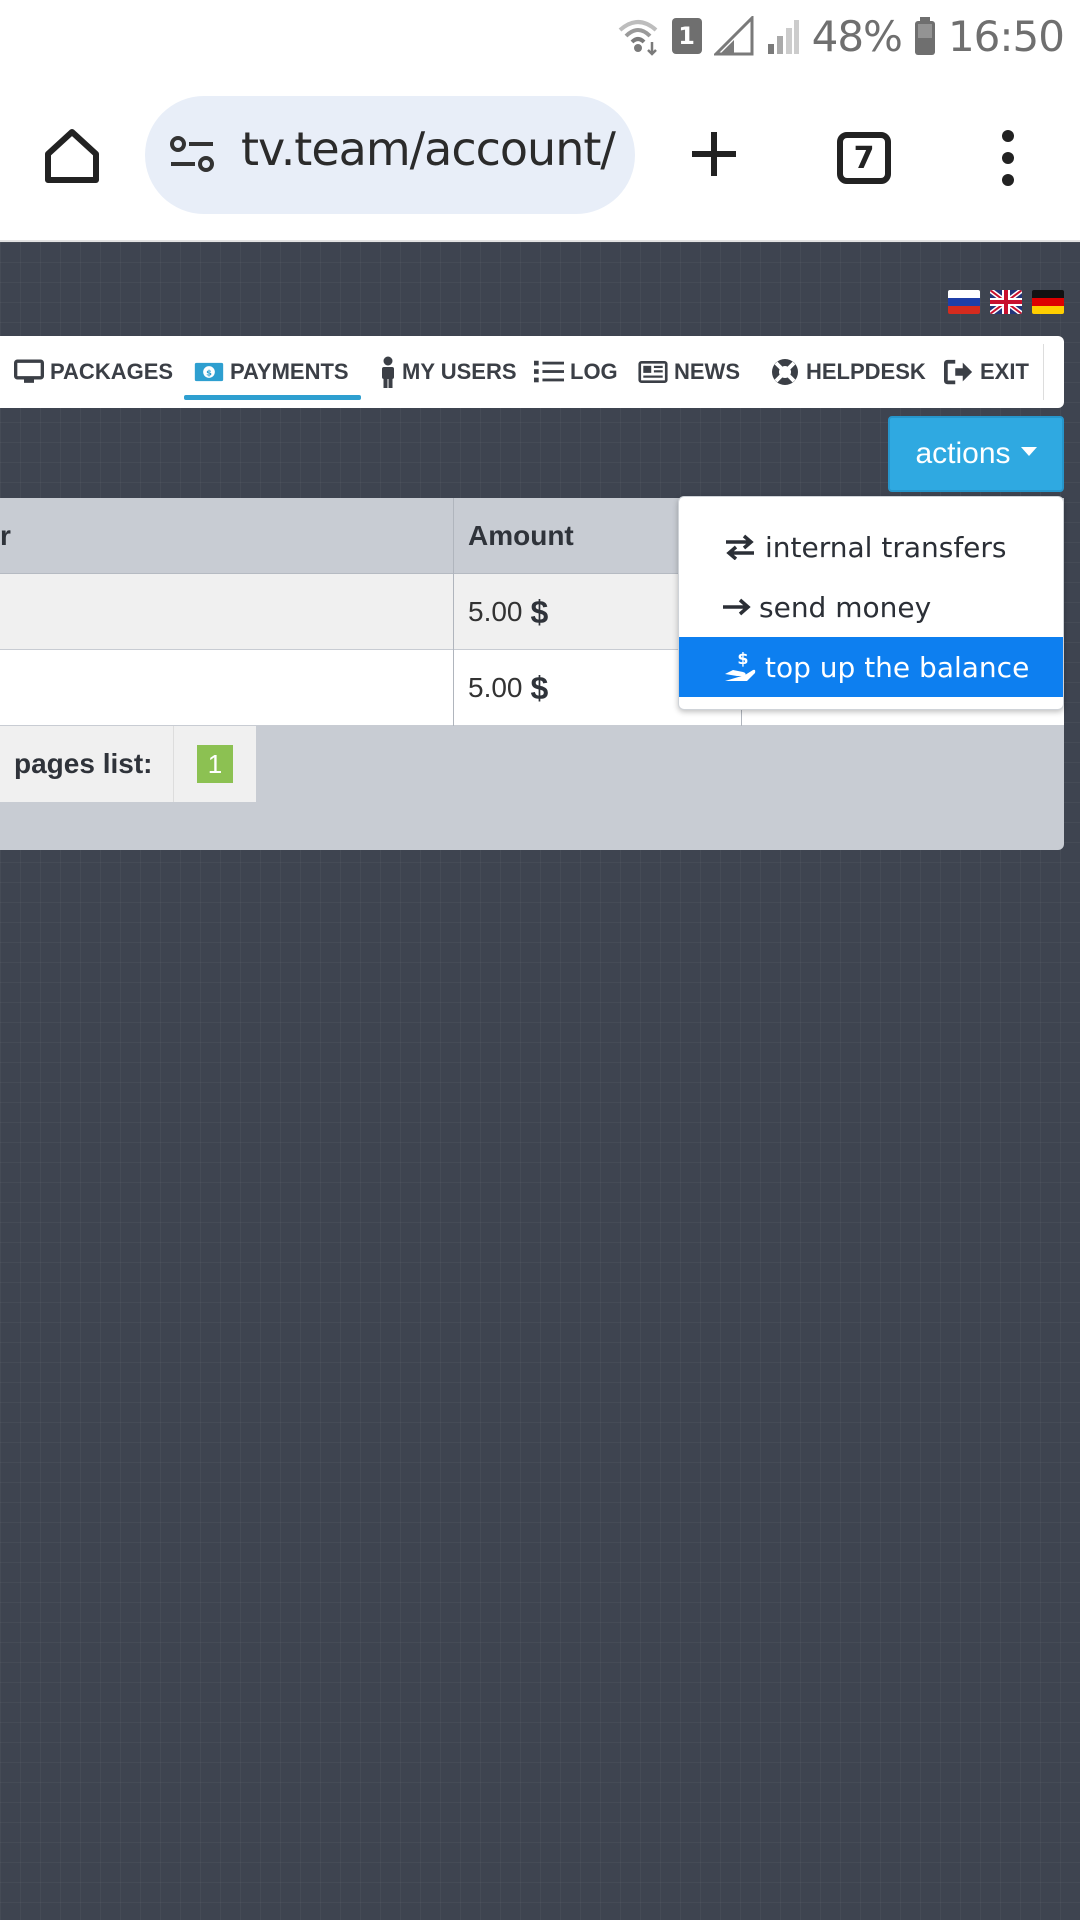  Describe the element at coordinates (845, 607) in the screenshot. I see `menu-item-label: send money` at that location.